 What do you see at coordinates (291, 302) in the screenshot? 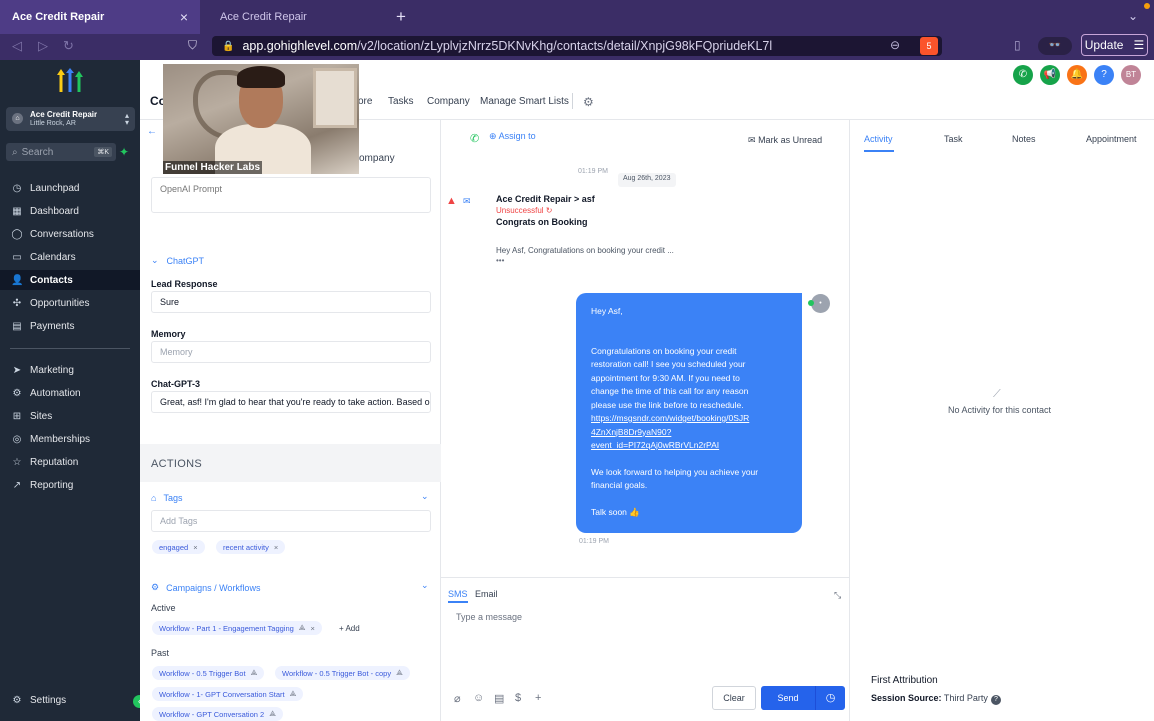
I see `lead-response-field: Sure` at bounding box center [291, 302].